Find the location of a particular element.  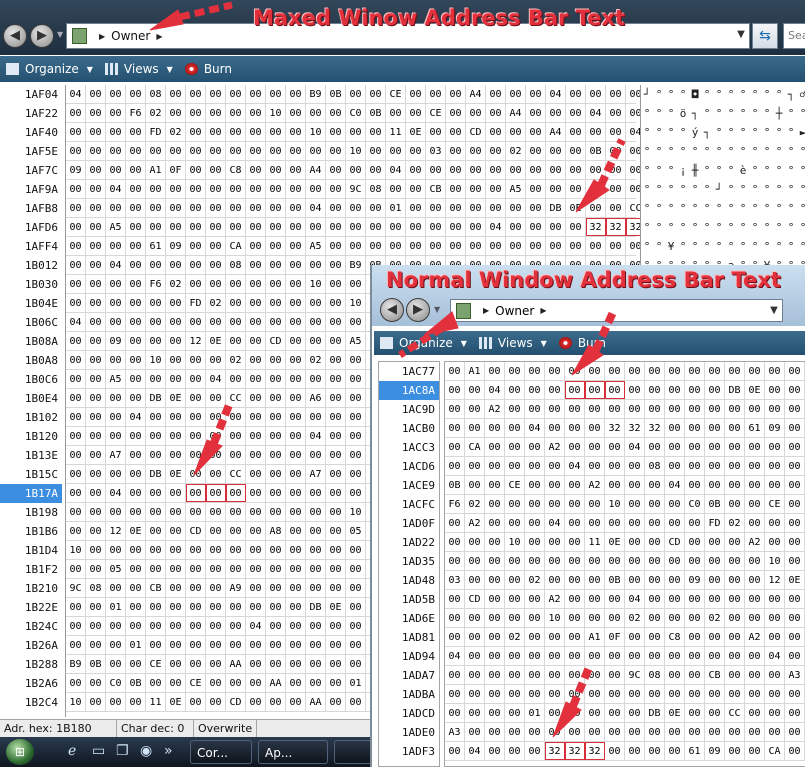

hex-byte: C0 is located at coordinates (116, 683).